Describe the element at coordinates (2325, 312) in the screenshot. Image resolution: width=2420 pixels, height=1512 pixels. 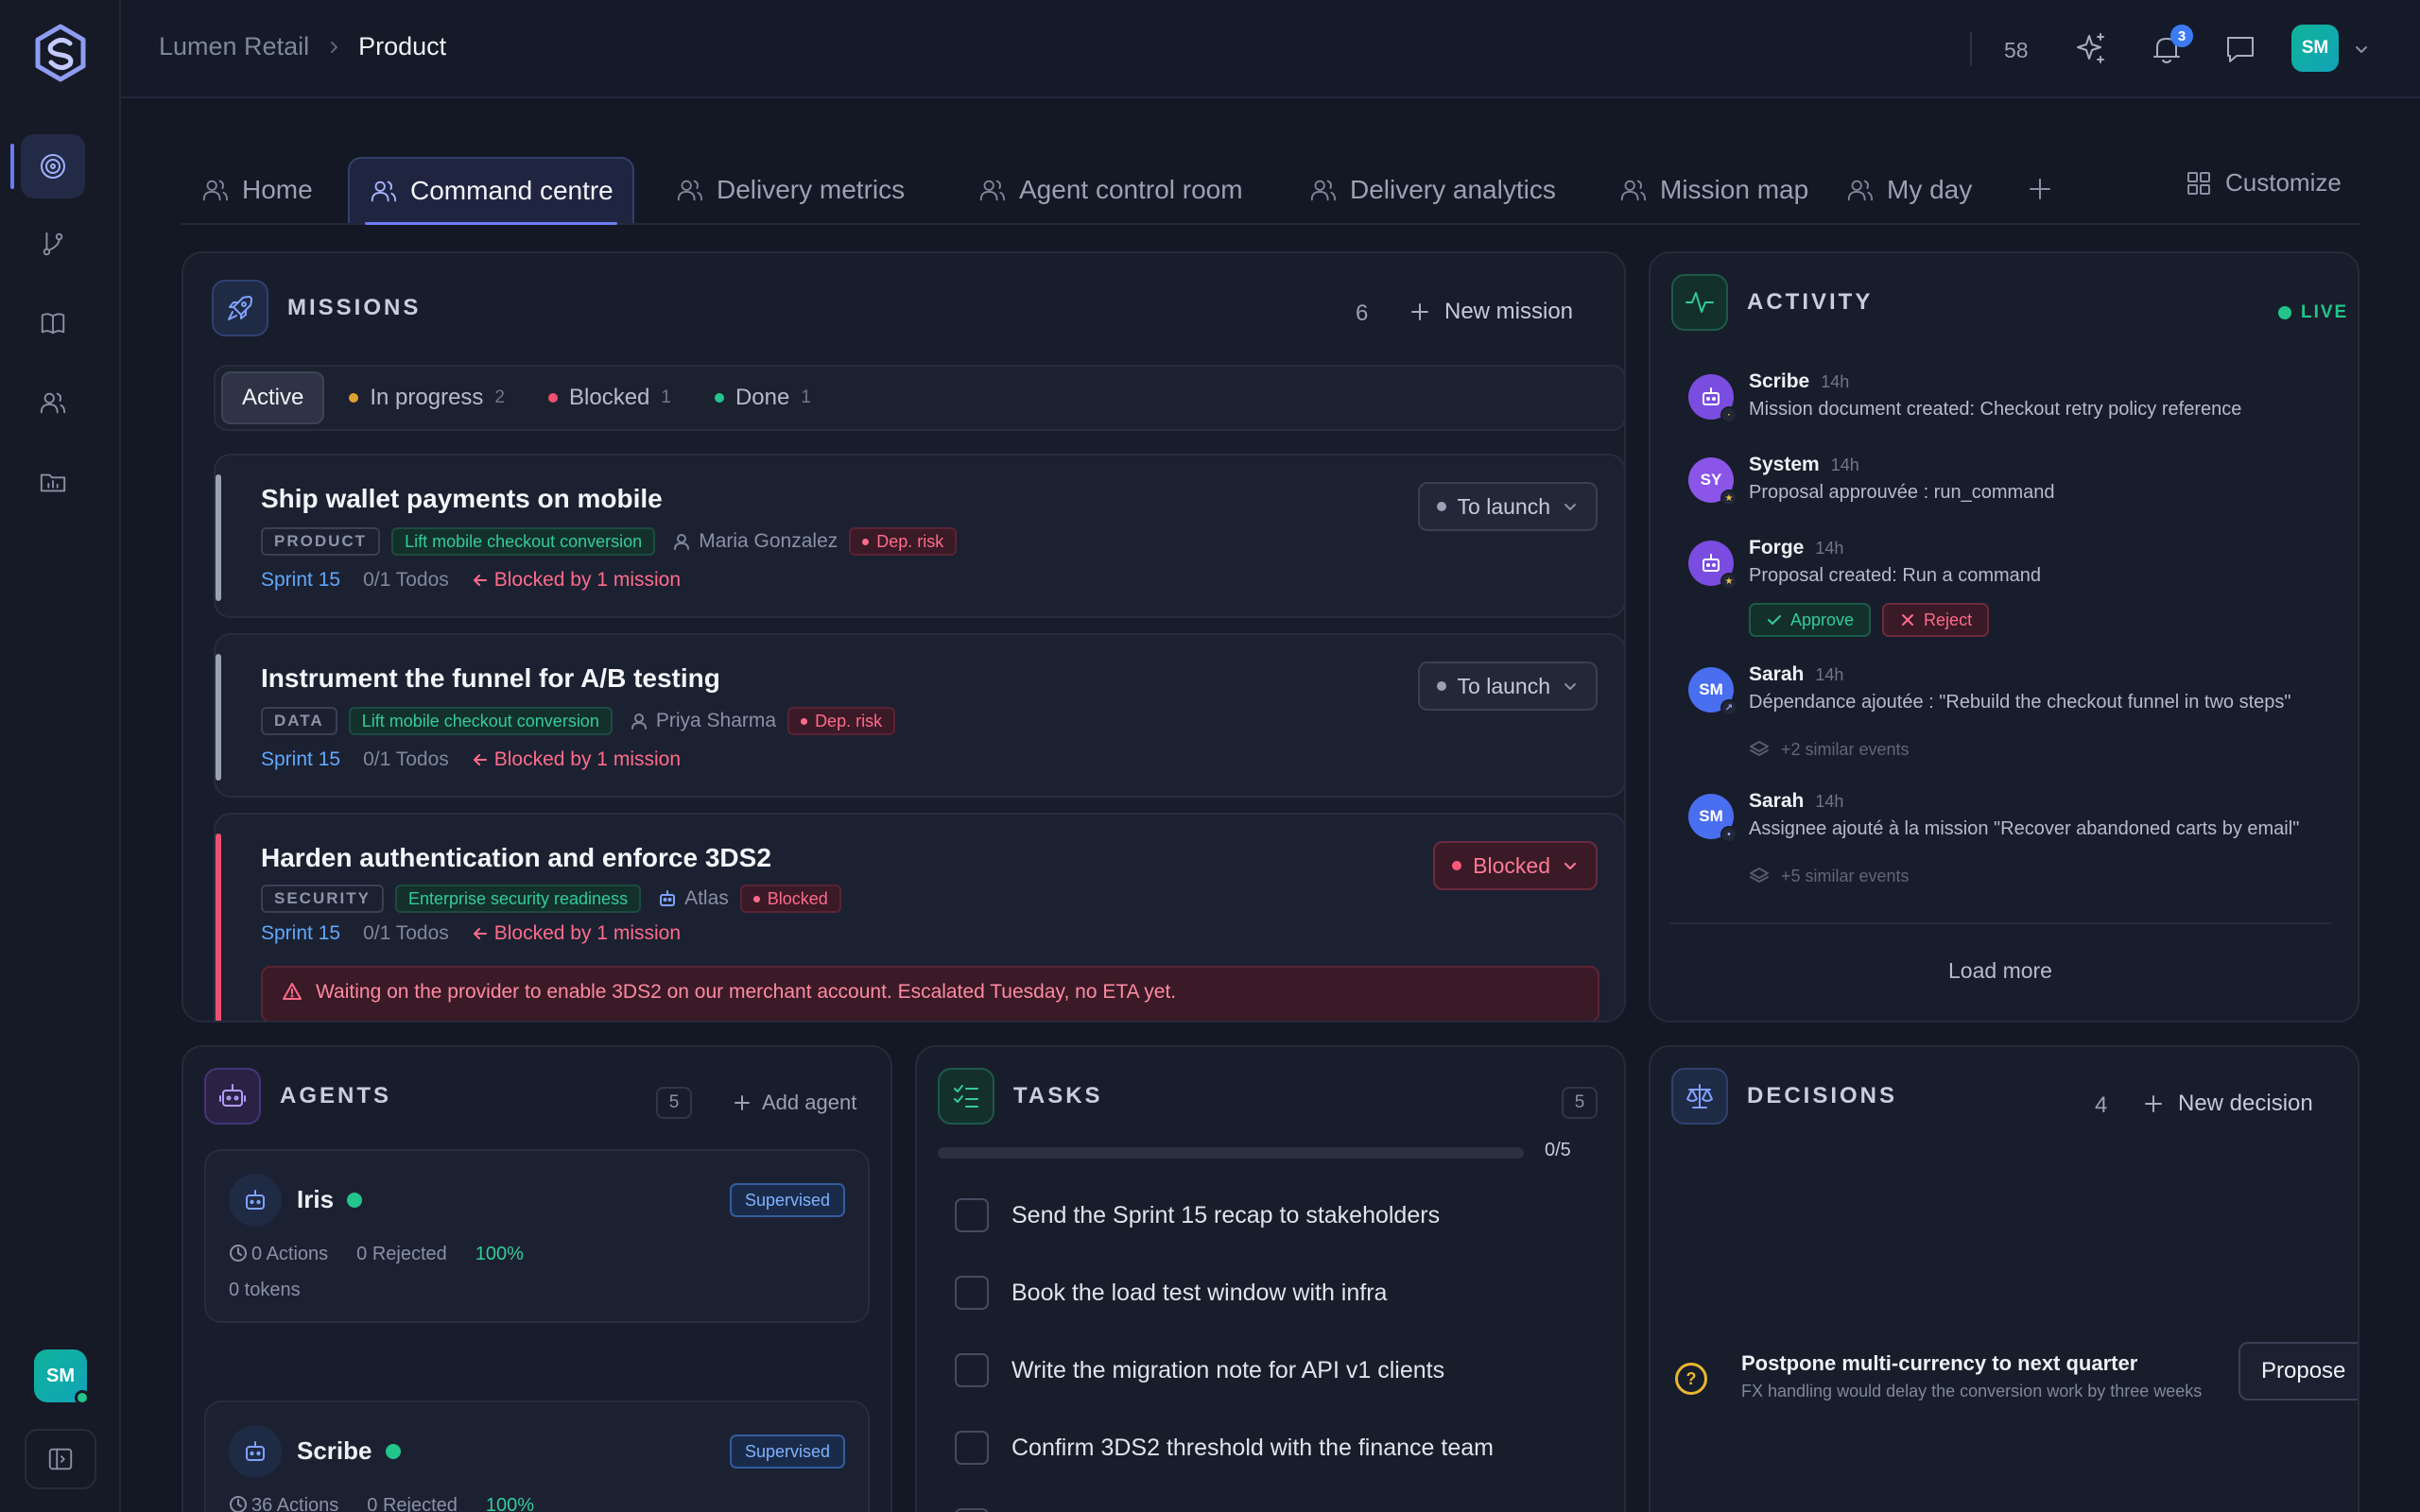
I see `live-label: LIVE` at that location.